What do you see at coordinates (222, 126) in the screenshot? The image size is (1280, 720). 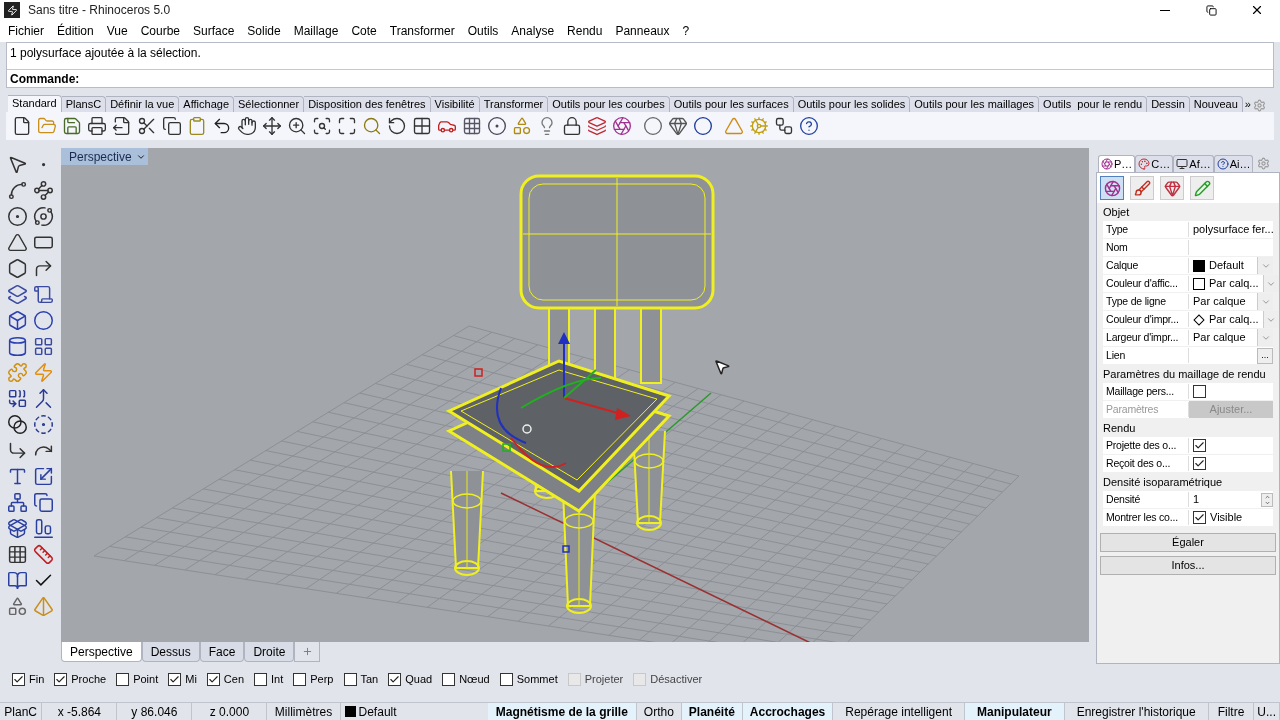 I see `undo-icon` at bounding box center [222, 126].